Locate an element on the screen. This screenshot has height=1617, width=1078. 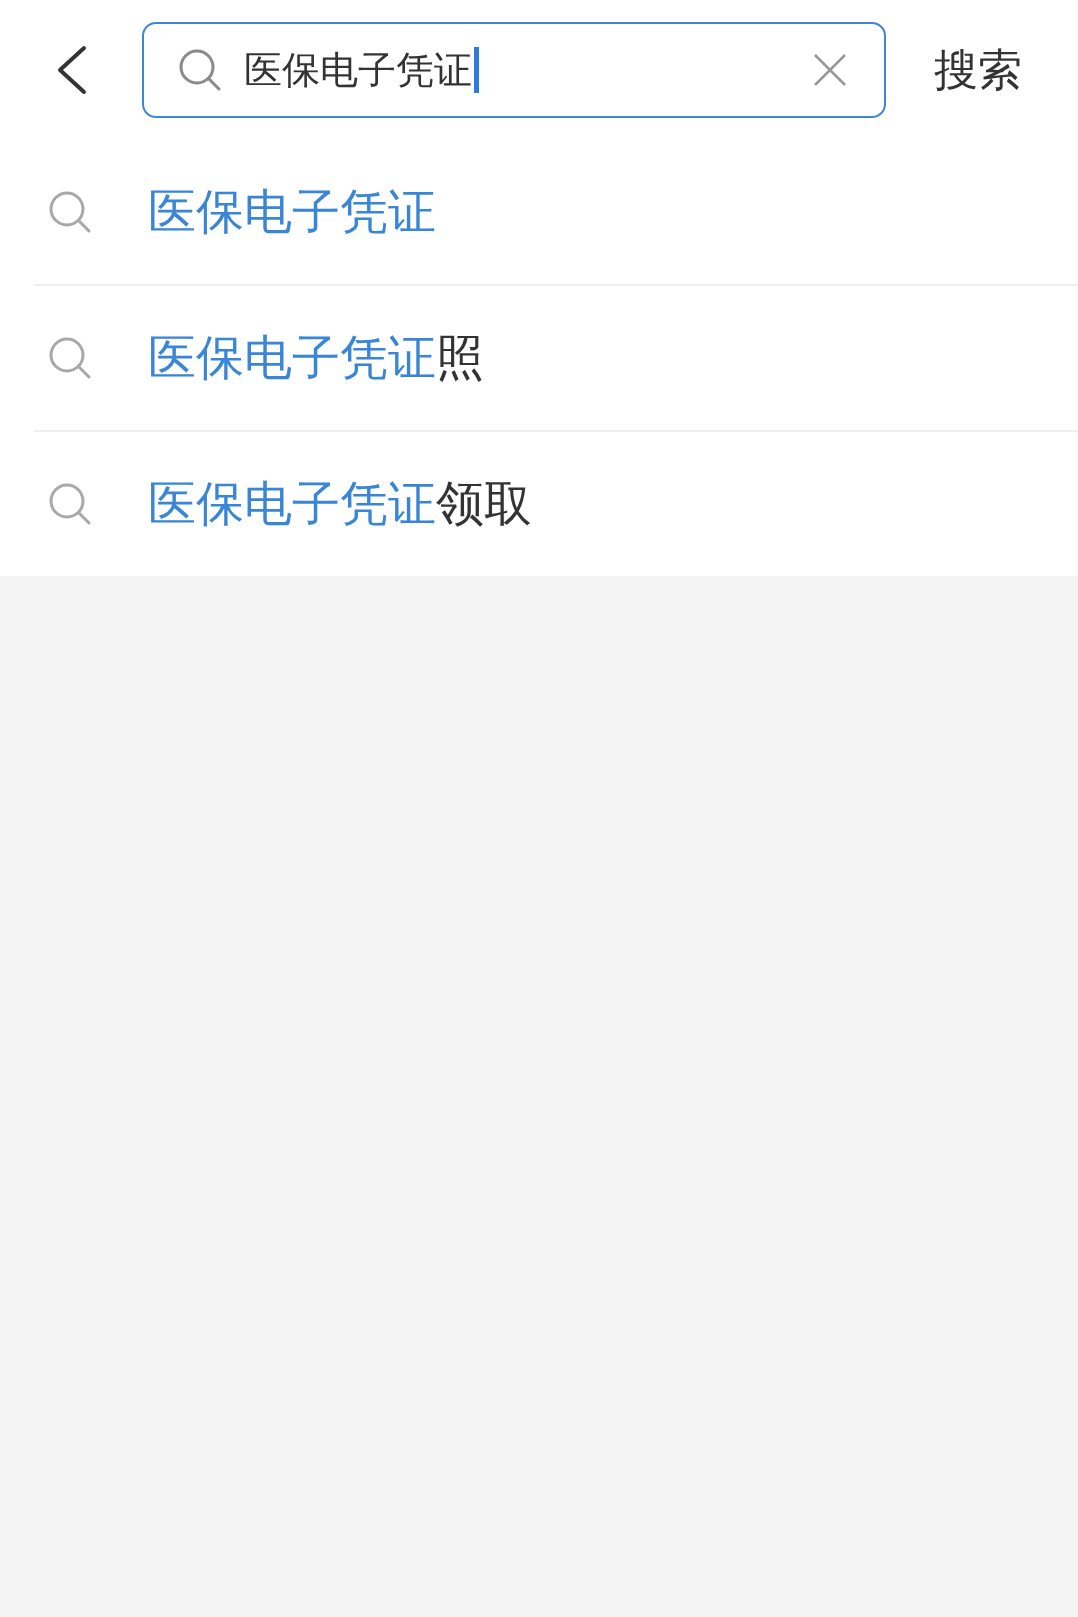
suggestion-item: 医保电子凭证 is located at coordinates (556, 212).